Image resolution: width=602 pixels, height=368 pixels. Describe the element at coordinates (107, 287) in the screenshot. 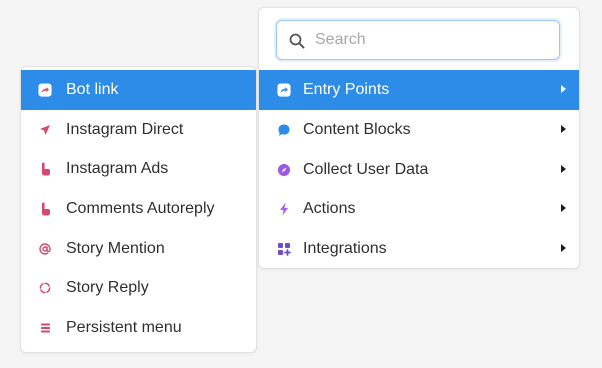

I see `submenu-item-label: Story Reply` at that location.